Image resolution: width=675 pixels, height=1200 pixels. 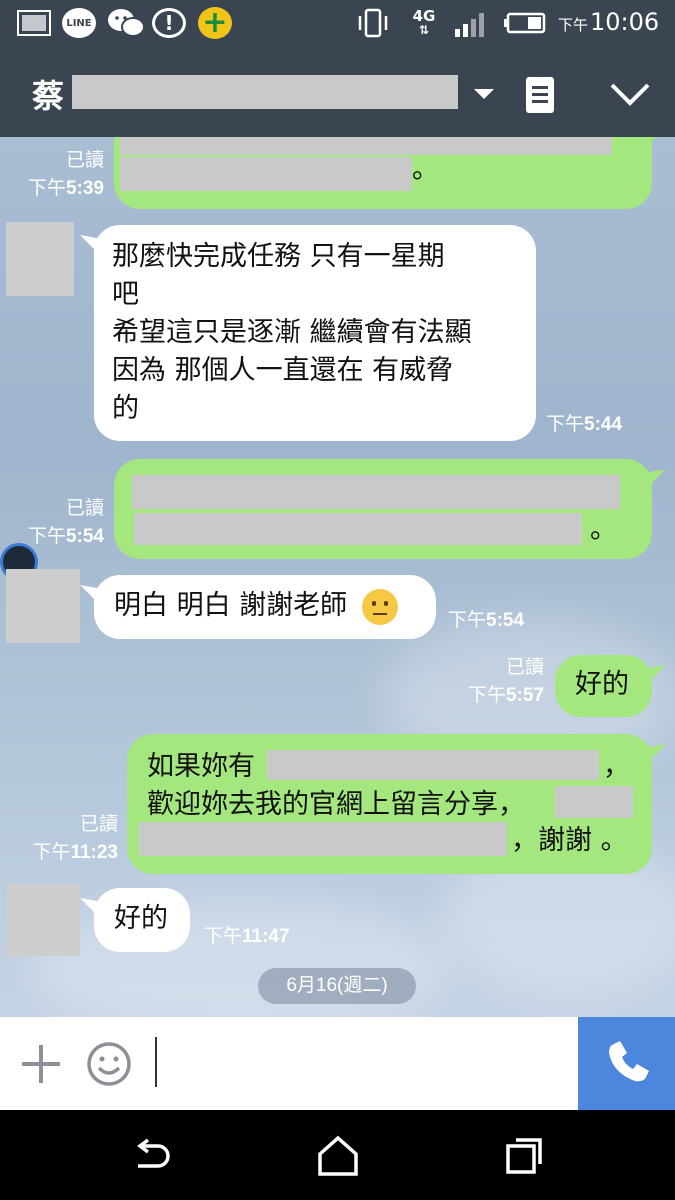 What do you see at coordinates (75, 838) in the screenshot?
I see `message-meta: 已讀 下午11:23` at bounding box center [75, 838].